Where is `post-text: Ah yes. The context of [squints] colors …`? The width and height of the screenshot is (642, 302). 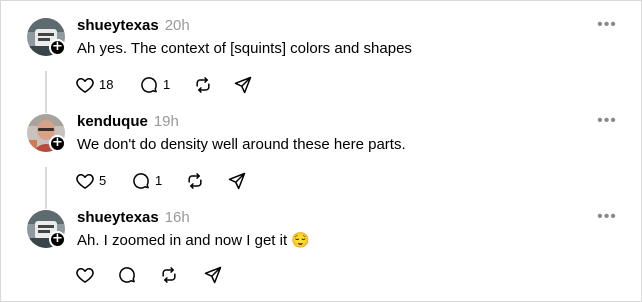
post-text: Ah yes. The context of [squints] colors … is located at coordinates (244, 48).